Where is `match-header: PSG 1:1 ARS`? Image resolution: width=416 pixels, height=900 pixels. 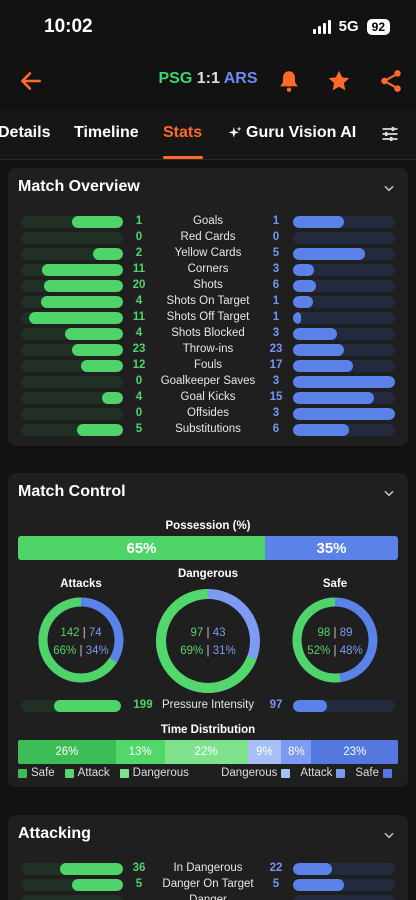
match-header: PSG 1:1 ARS is located at coordinates (208, 82).